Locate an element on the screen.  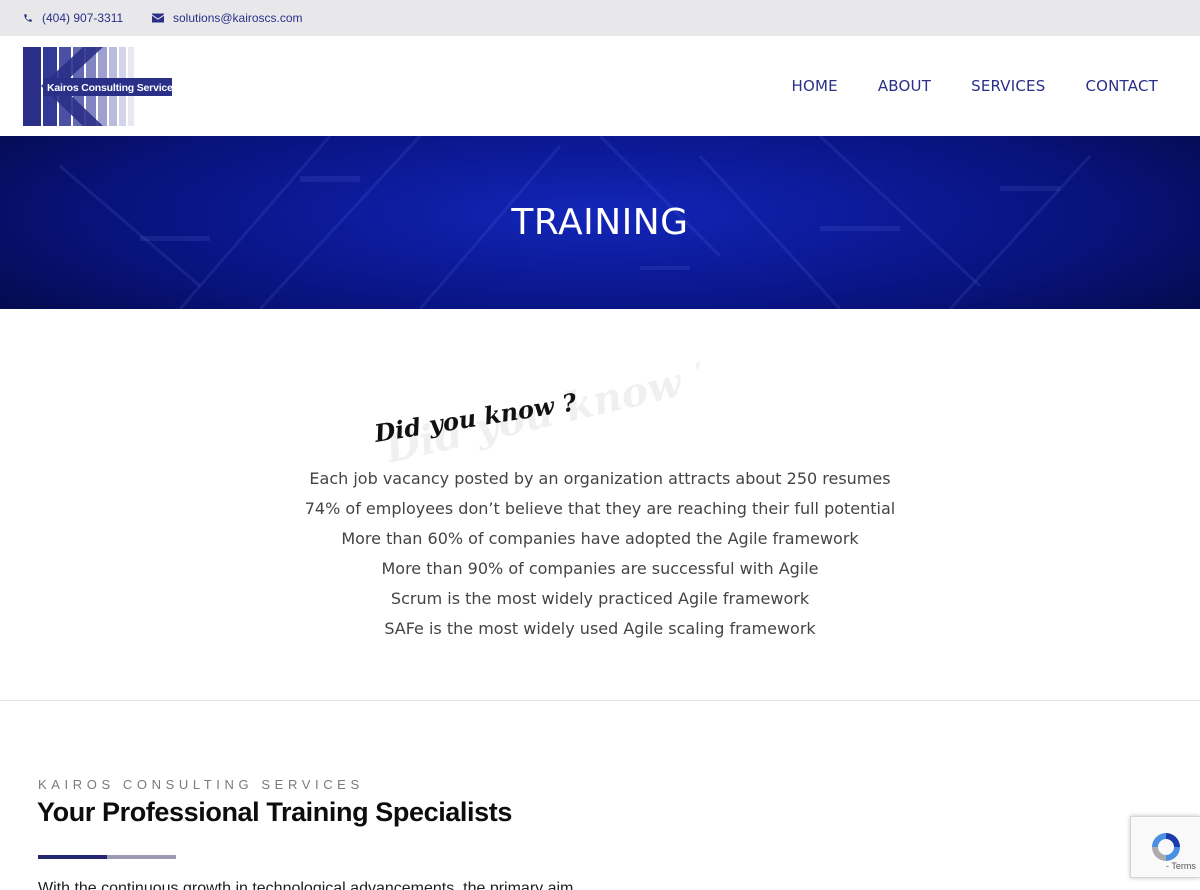
section-divider is located at coordinates (600, 700).